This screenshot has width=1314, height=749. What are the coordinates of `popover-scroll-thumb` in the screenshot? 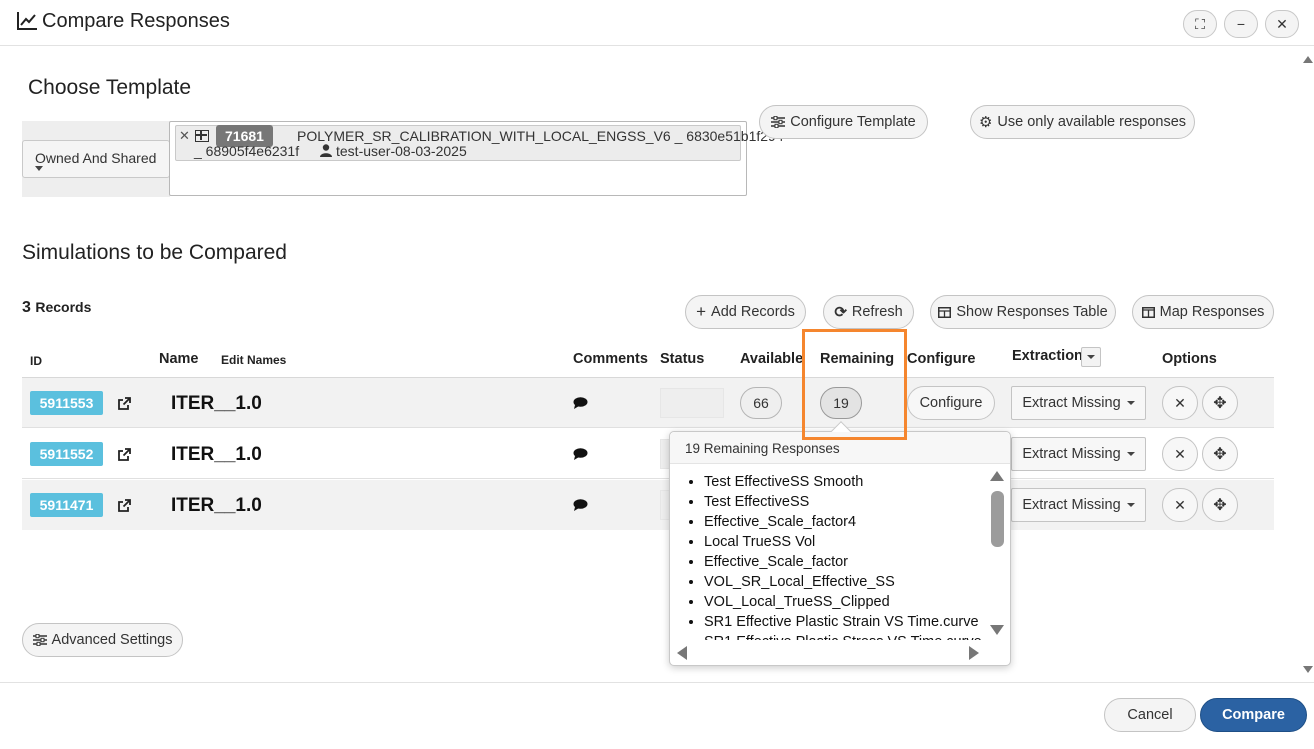 It's located at (997, 519).